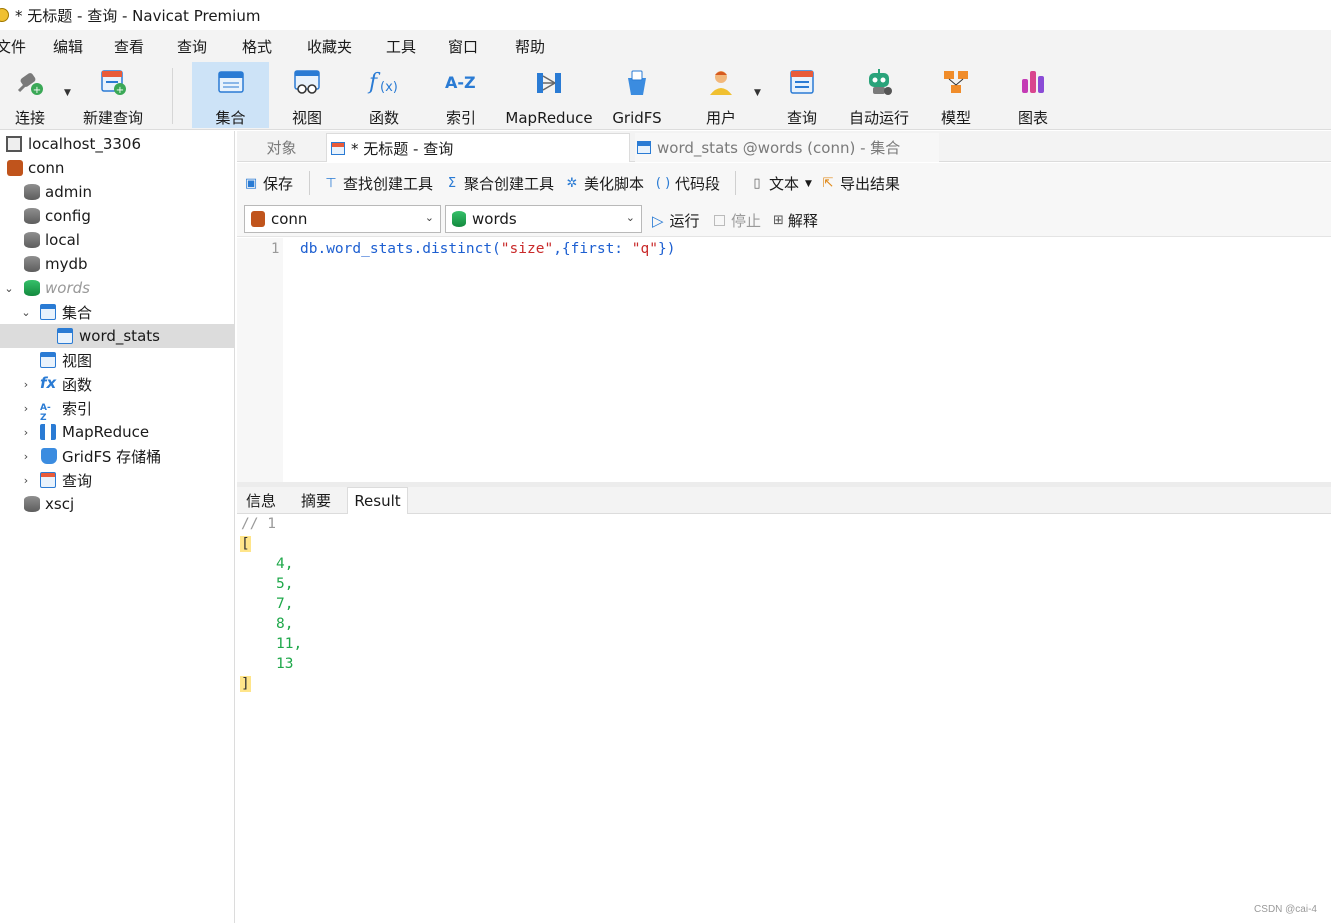 The image size is (1331, 923). Describe the element at coordinates (721, 95) in the screenshot. I see `user-button: 用户` at that location.